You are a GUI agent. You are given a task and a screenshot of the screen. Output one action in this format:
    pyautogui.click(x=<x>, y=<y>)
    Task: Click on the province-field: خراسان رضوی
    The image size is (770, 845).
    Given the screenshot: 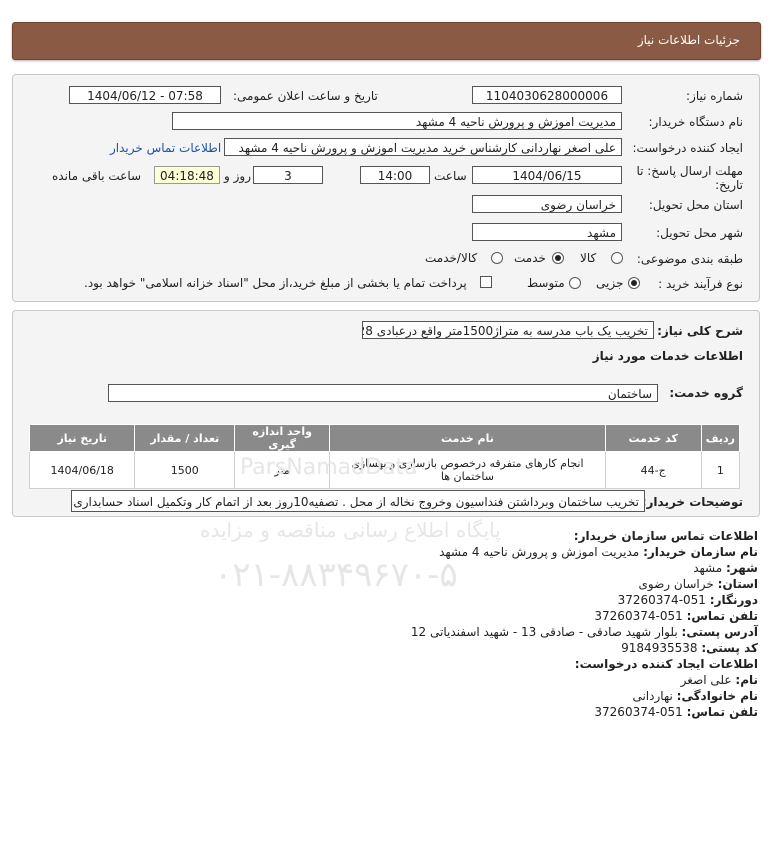 What is the action you would take?
    pyautogui.click(x=547, y=204)
    